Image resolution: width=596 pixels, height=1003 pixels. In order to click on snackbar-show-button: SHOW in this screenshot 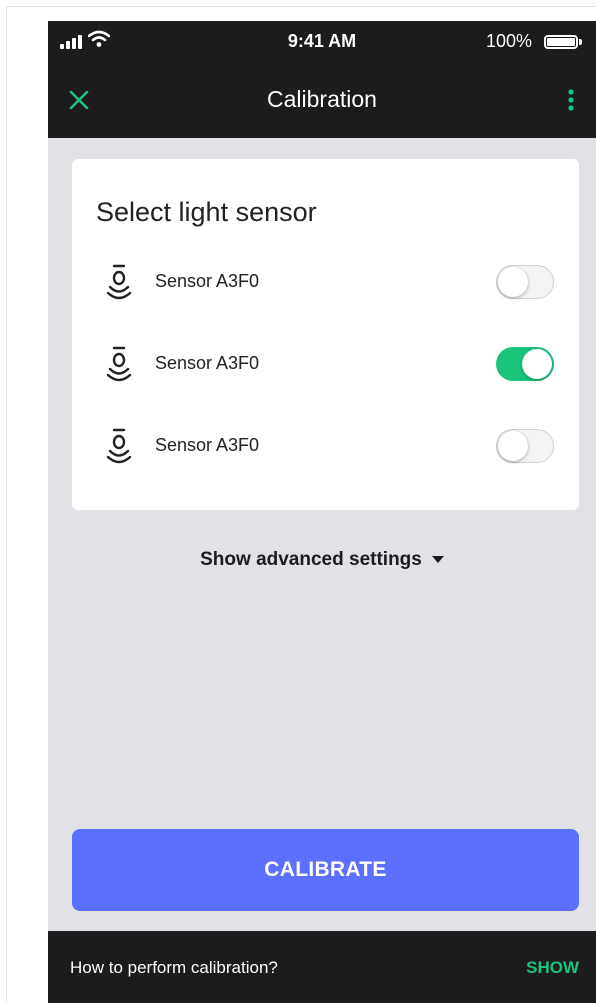, I will do `click(552, 968)`.